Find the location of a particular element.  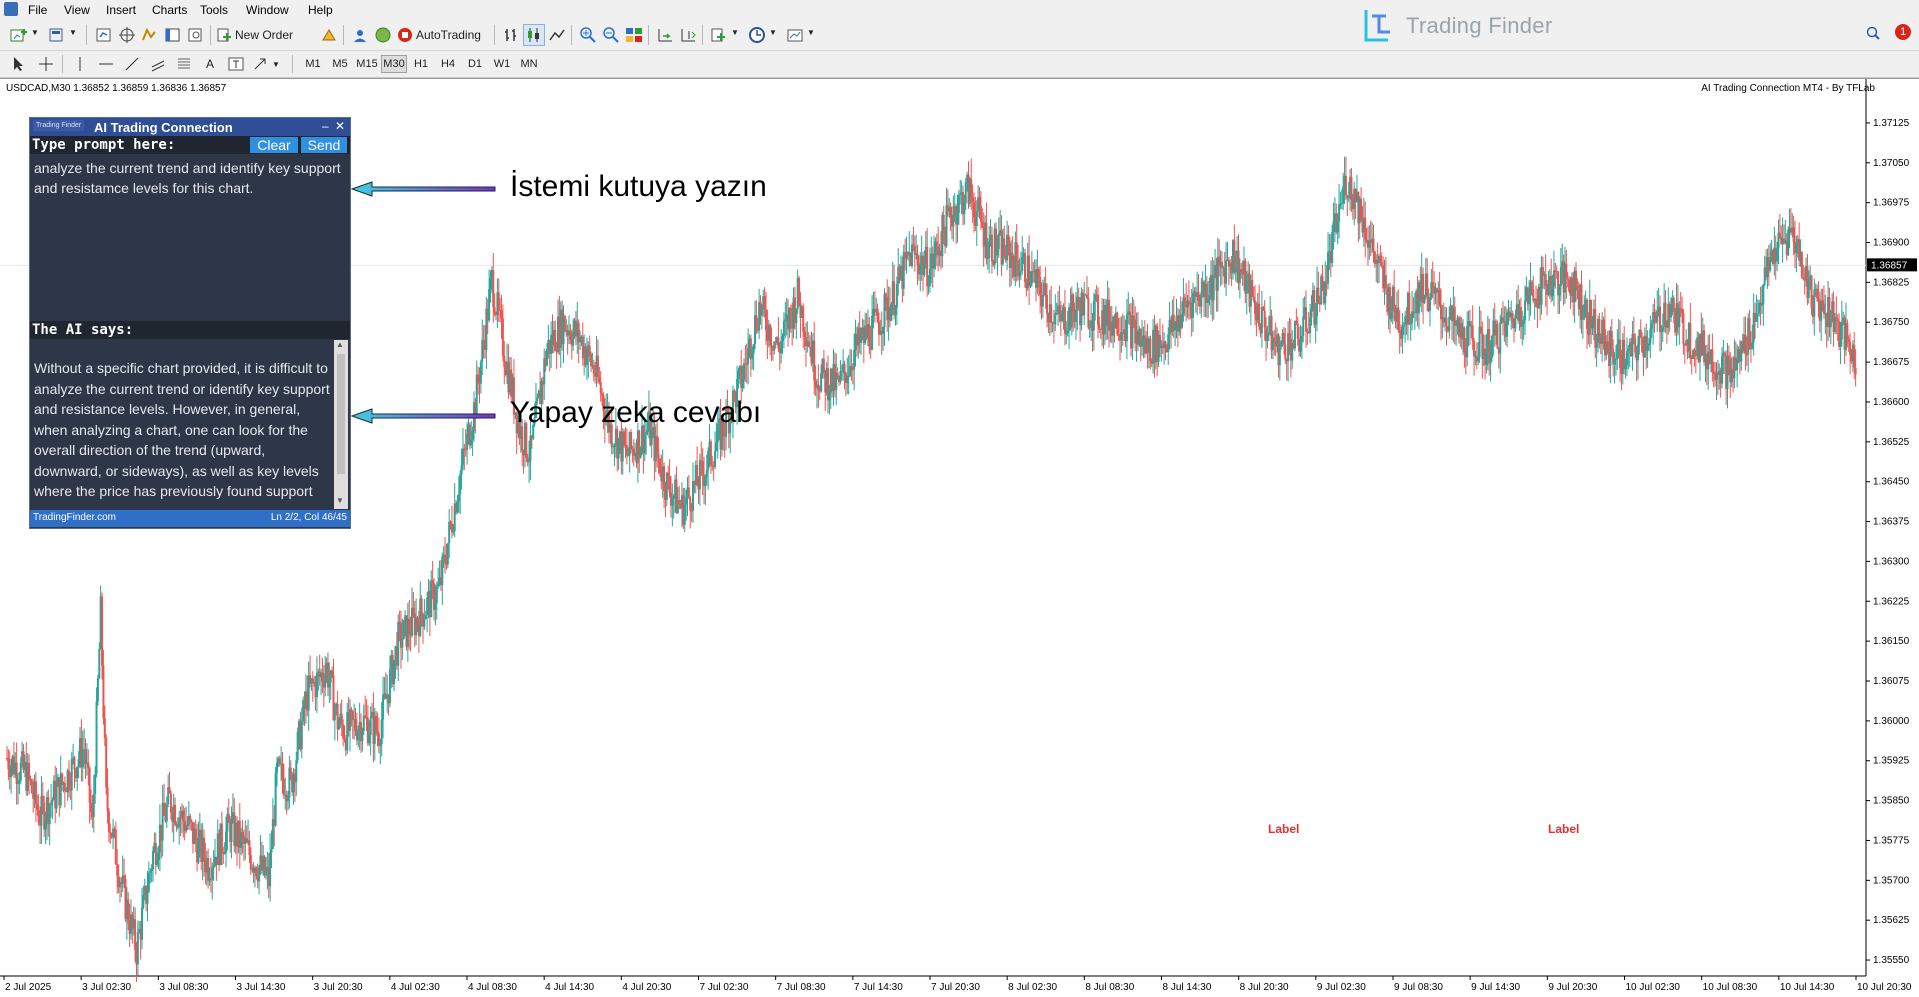

send-button: Send is located at coordinates (324, 145).